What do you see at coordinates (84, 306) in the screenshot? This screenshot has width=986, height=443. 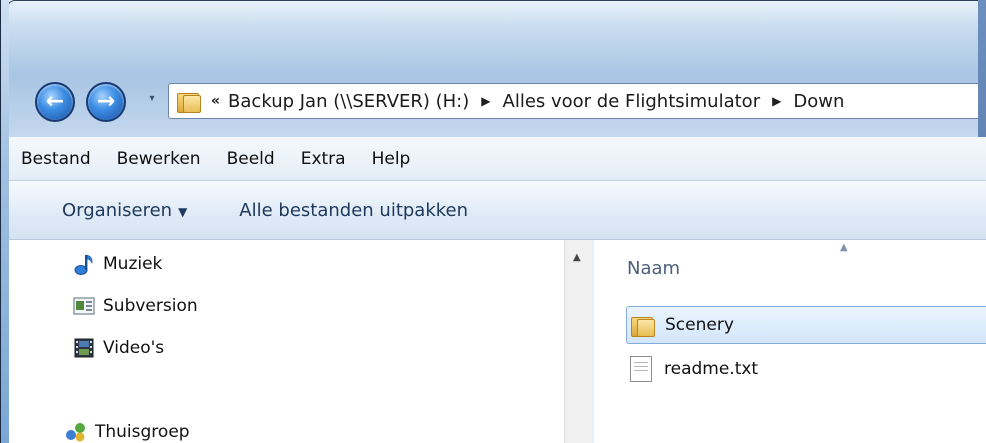 I see `subversion-icon` at bounding box center [84, 306].